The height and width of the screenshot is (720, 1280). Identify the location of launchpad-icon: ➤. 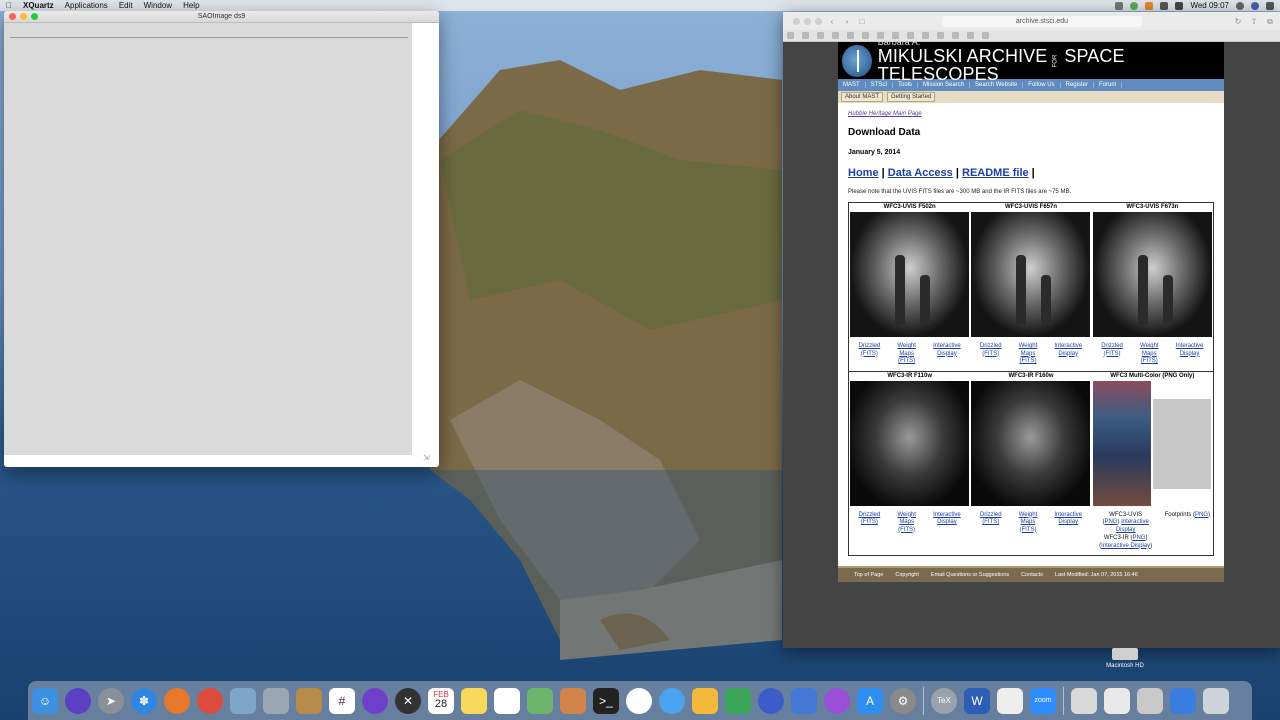
(111, 700).